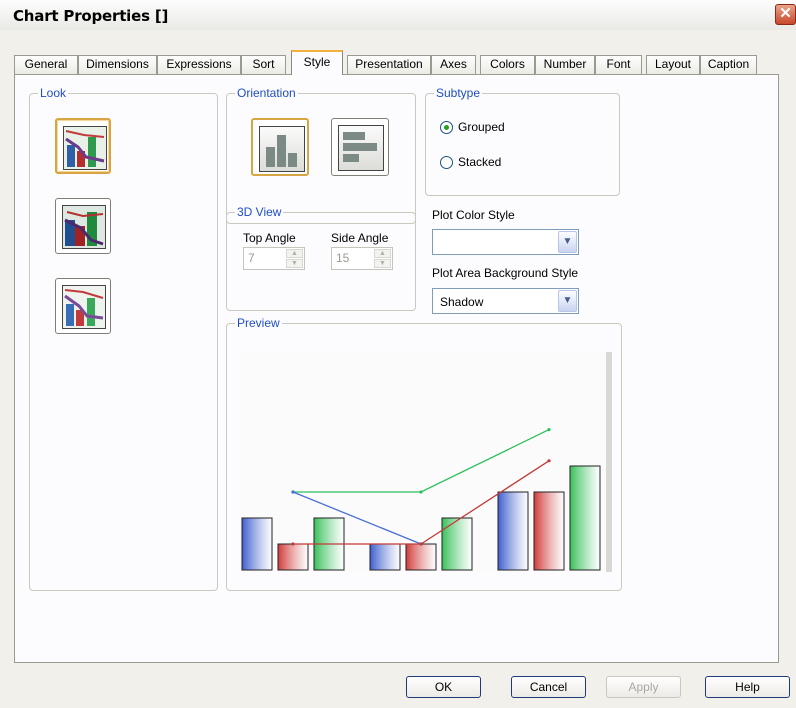 This screenshot has width=796, height=708. I want to click on orientation-legend: Orientation, so click(266, 93).